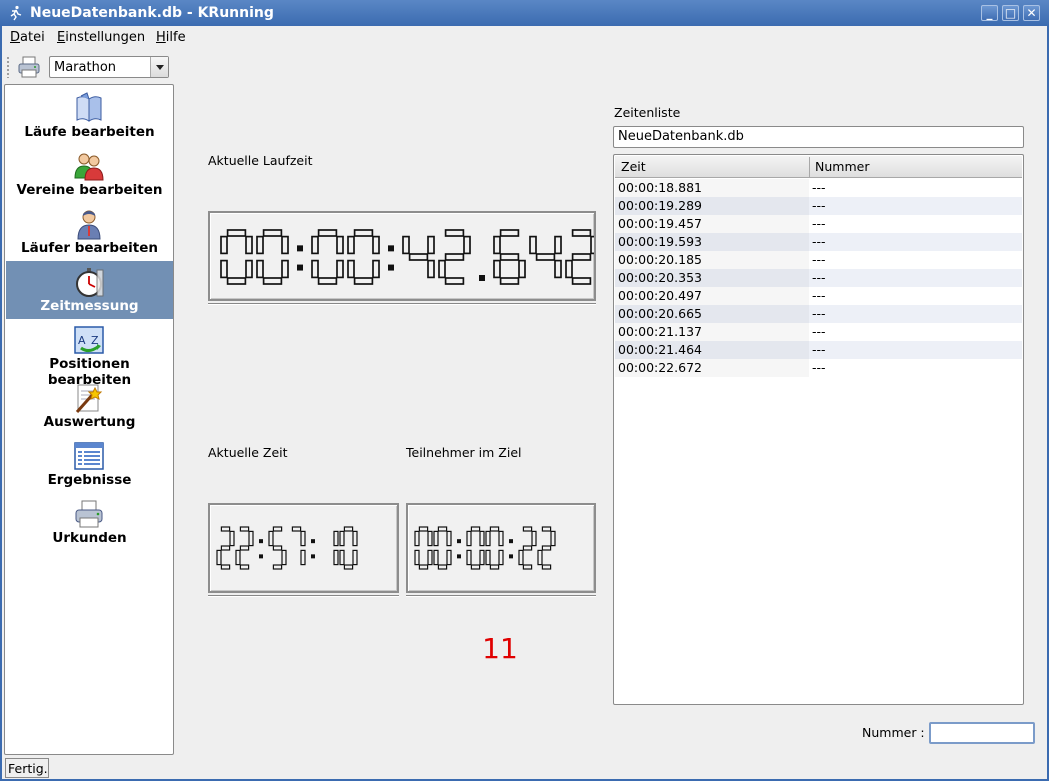 The image size is (1049, 781). What do you see at coordinates (818, 314) in the screenshot?
I see `table-row: 00:00:20.665 ---` at bounding box center [818, 314].